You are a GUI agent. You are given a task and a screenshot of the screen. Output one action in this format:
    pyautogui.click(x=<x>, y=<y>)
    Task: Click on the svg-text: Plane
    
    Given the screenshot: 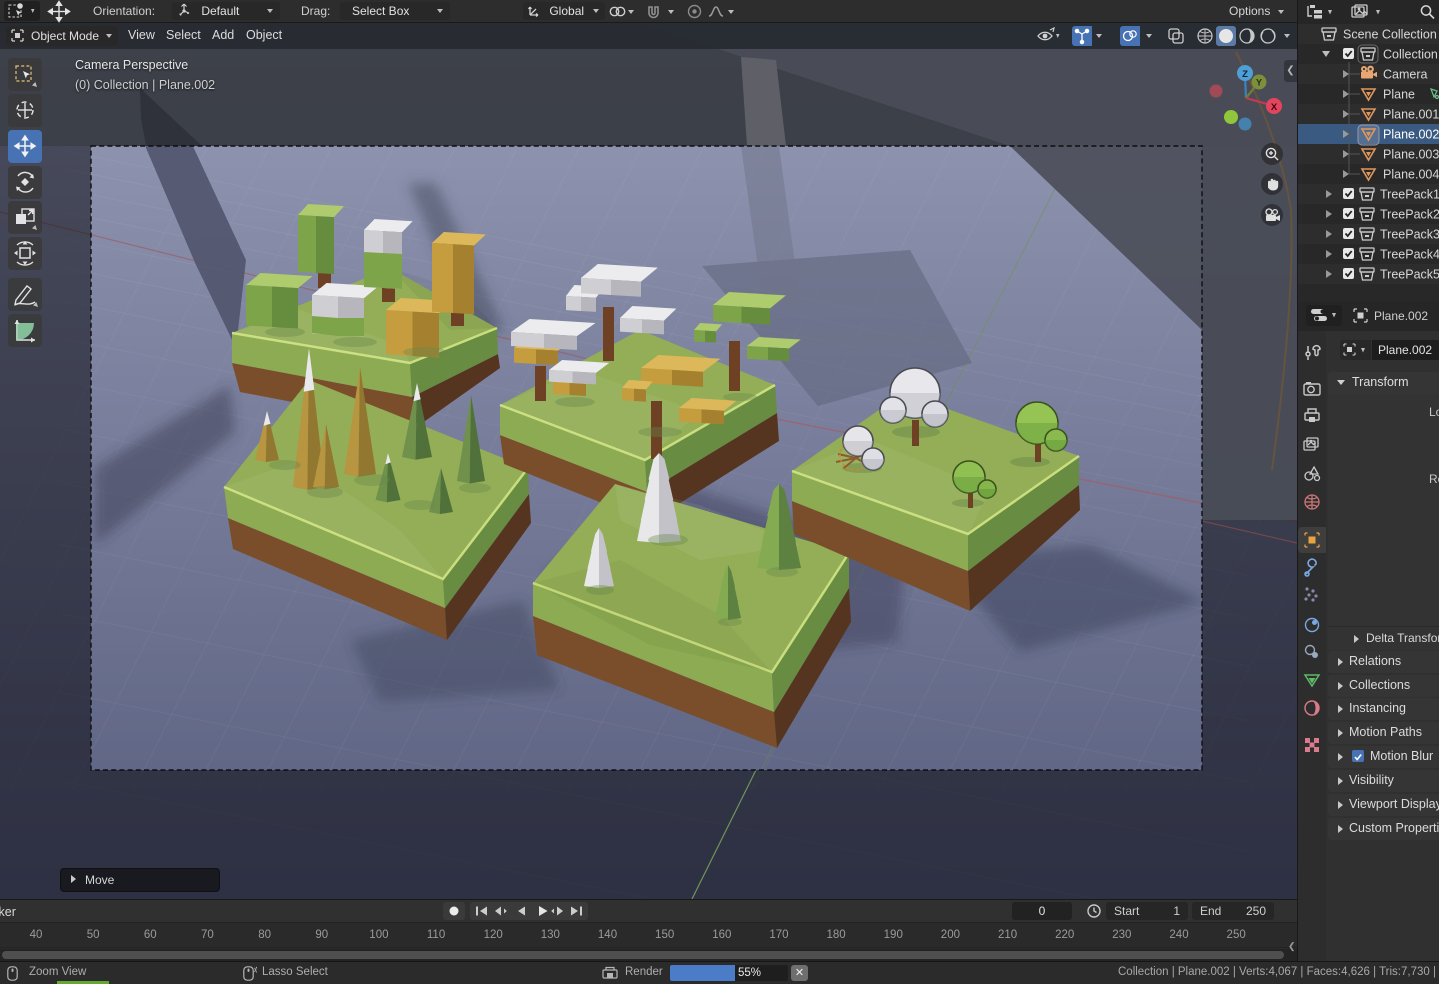 What is the action you would take?
    pyautogui.click(x=1399, y=95)
    